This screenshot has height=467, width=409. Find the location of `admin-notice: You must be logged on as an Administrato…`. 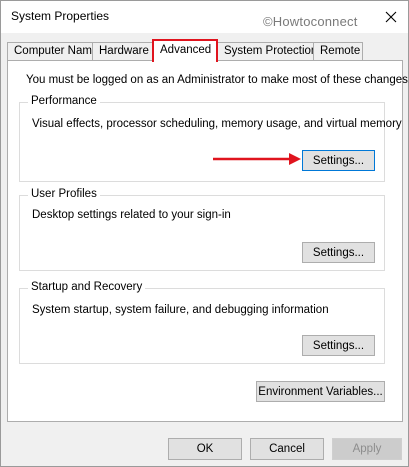

admin-notice: You must be logged on as an Administrato… is located at coordinates (217, 80).